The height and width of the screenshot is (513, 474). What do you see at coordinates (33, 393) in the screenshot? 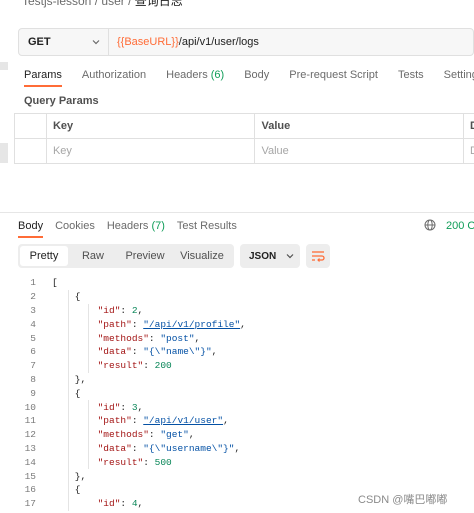
I see `line-number: 9` at bounding box center [33, 393].